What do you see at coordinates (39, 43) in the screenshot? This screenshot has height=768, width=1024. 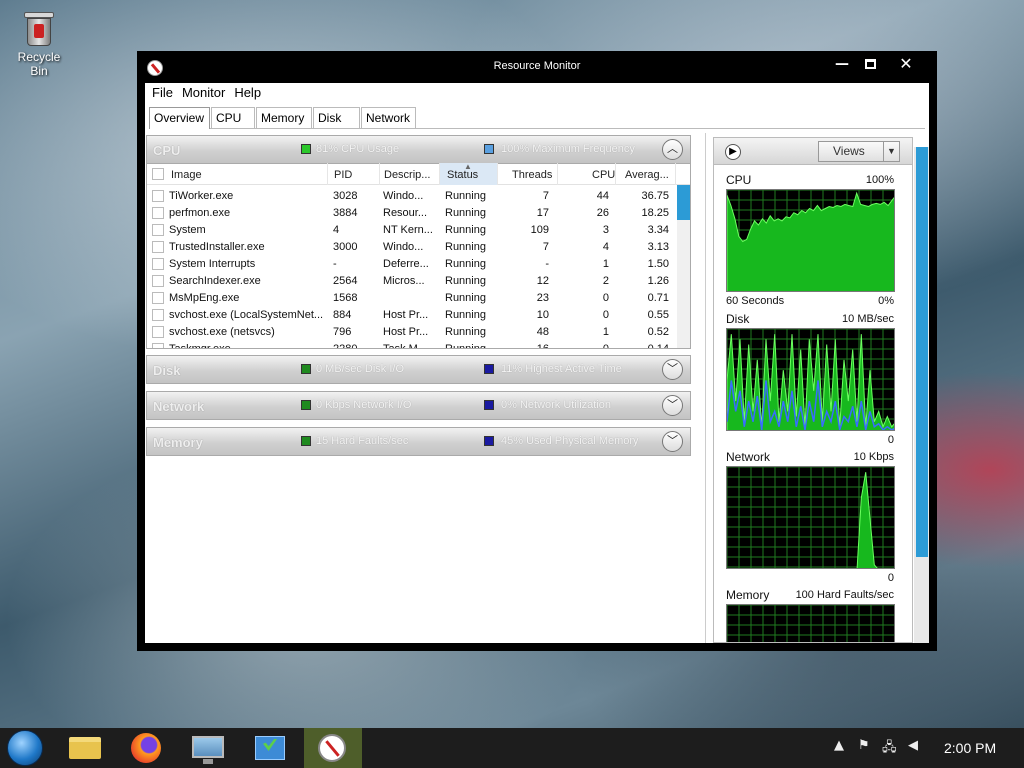 I see `recycle-bin-desktop-icon: Recycle Bin` at bounding box center [39, 43].